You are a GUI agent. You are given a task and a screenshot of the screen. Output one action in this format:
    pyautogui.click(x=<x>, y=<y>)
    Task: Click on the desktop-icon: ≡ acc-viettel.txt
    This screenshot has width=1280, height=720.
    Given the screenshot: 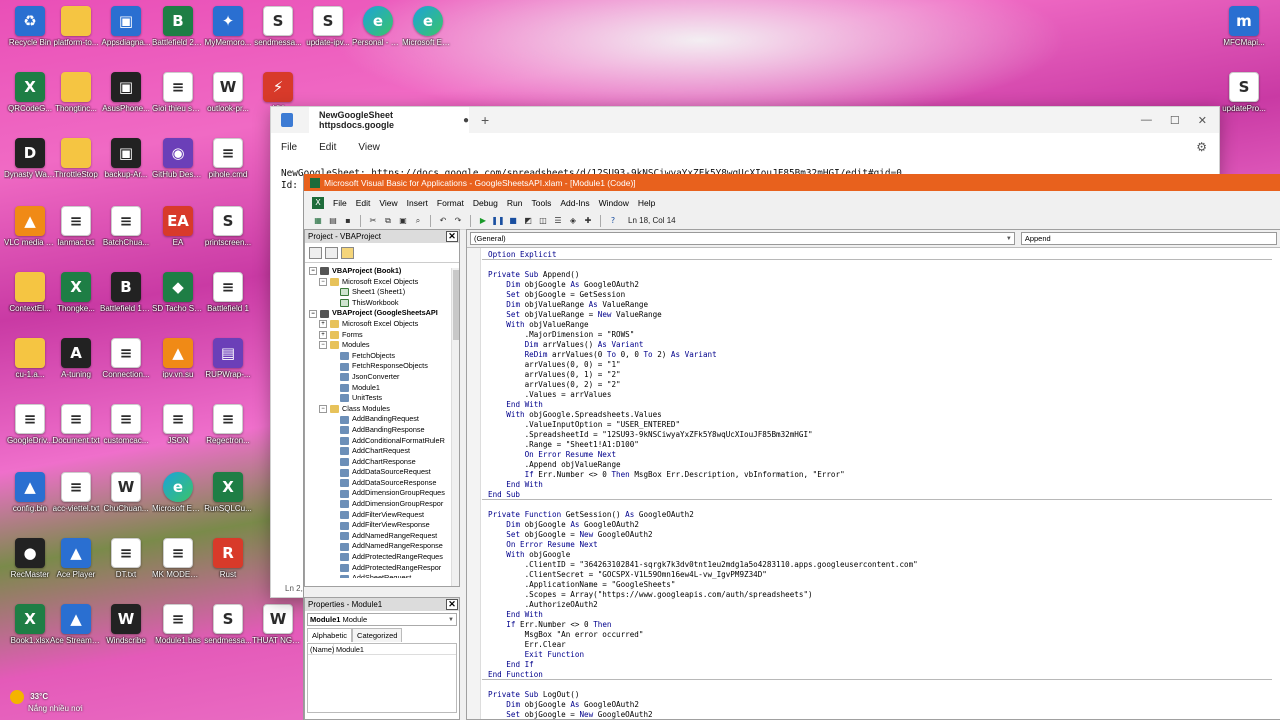 What is the action you would take?
    pyautogui.click(x=76, y=492)
    